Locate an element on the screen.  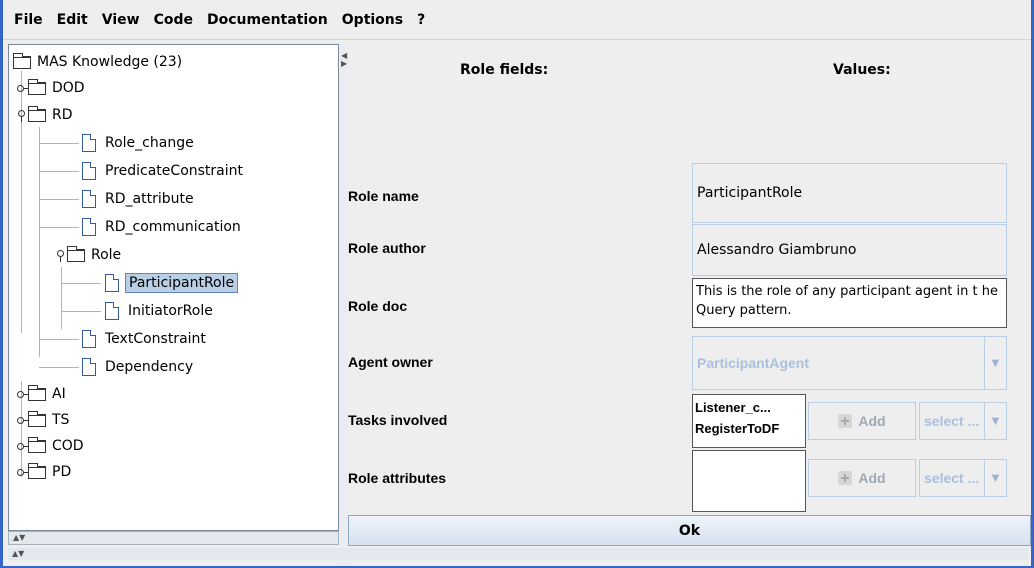
ok-button-label: Ok is located at coordinates (689, 530).